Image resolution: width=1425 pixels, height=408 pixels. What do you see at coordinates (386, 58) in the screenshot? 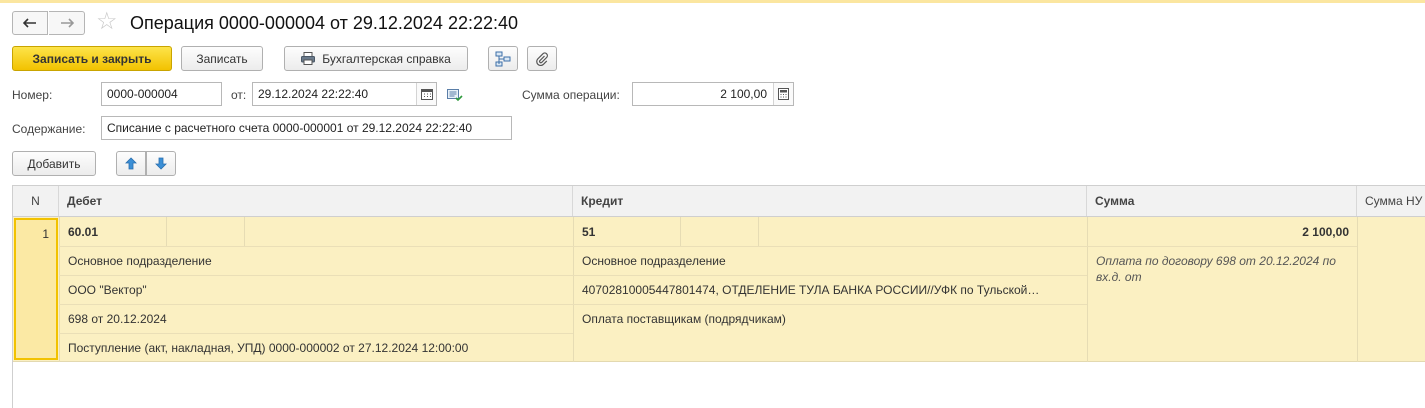
I see `accounting-report-label: Бухгалтерская справка` at bounding box center [386, 58].